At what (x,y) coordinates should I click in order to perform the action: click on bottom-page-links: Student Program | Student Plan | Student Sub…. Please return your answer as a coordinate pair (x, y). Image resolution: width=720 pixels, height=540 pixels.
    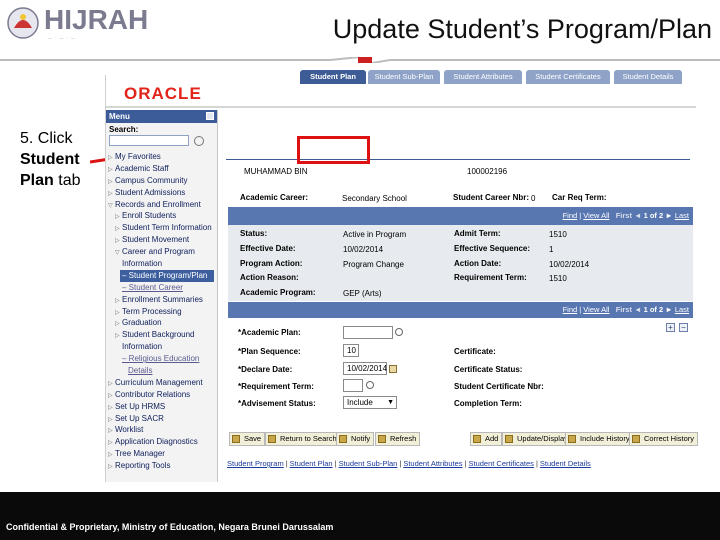
    Looking at the image, I should click on (409, 463).